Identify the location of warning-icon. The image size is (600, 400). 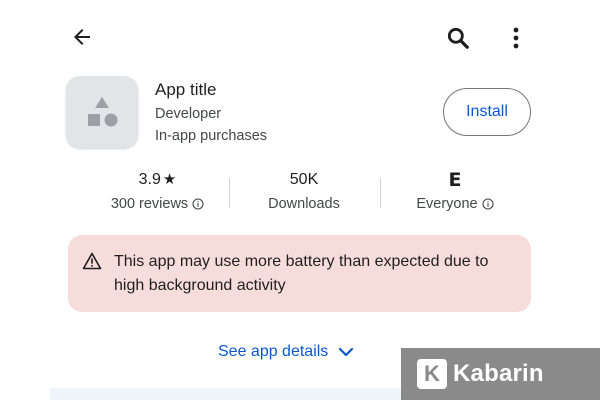
(92, 261).